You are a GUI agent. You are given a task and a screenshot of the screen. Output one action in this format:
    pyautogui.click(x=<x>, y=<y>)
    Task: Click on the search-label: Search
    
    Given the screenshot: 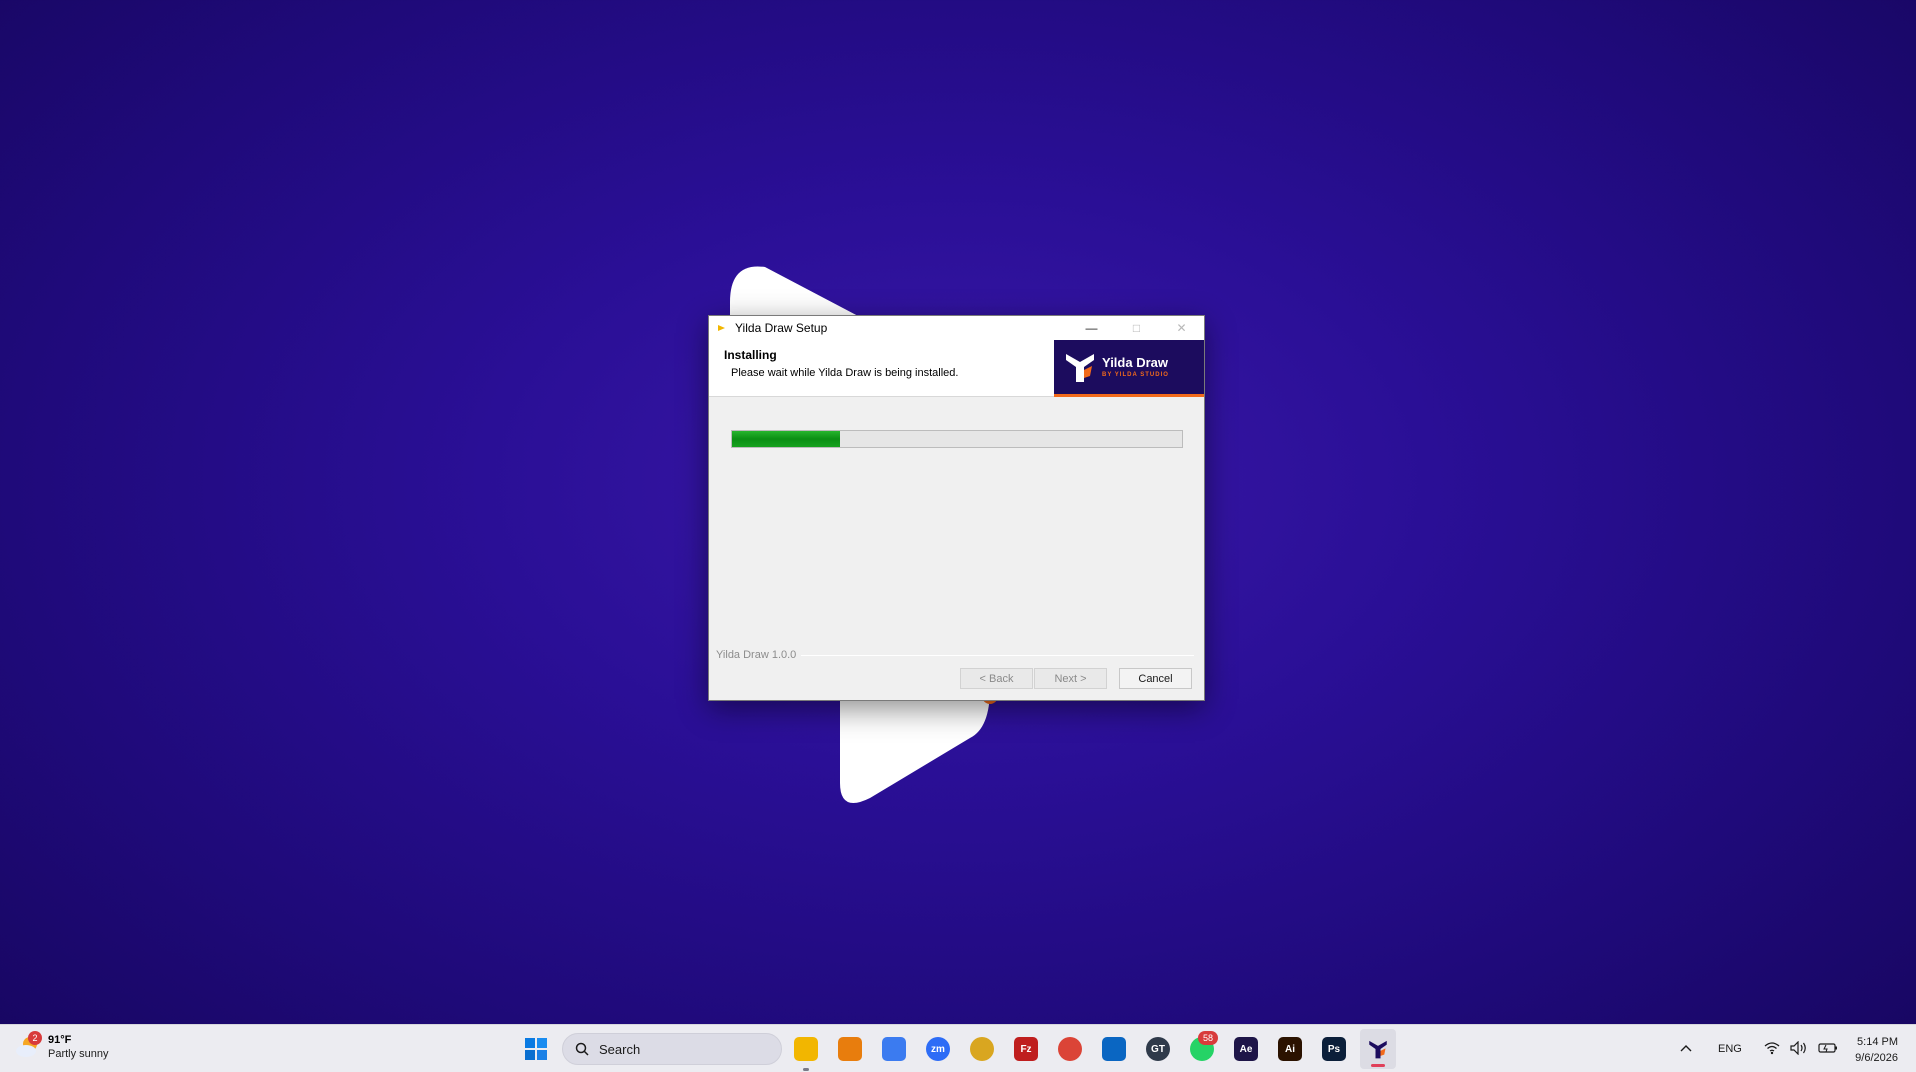 What is the action you would take?
    pyautogui.click(x=620, y=1049)
    